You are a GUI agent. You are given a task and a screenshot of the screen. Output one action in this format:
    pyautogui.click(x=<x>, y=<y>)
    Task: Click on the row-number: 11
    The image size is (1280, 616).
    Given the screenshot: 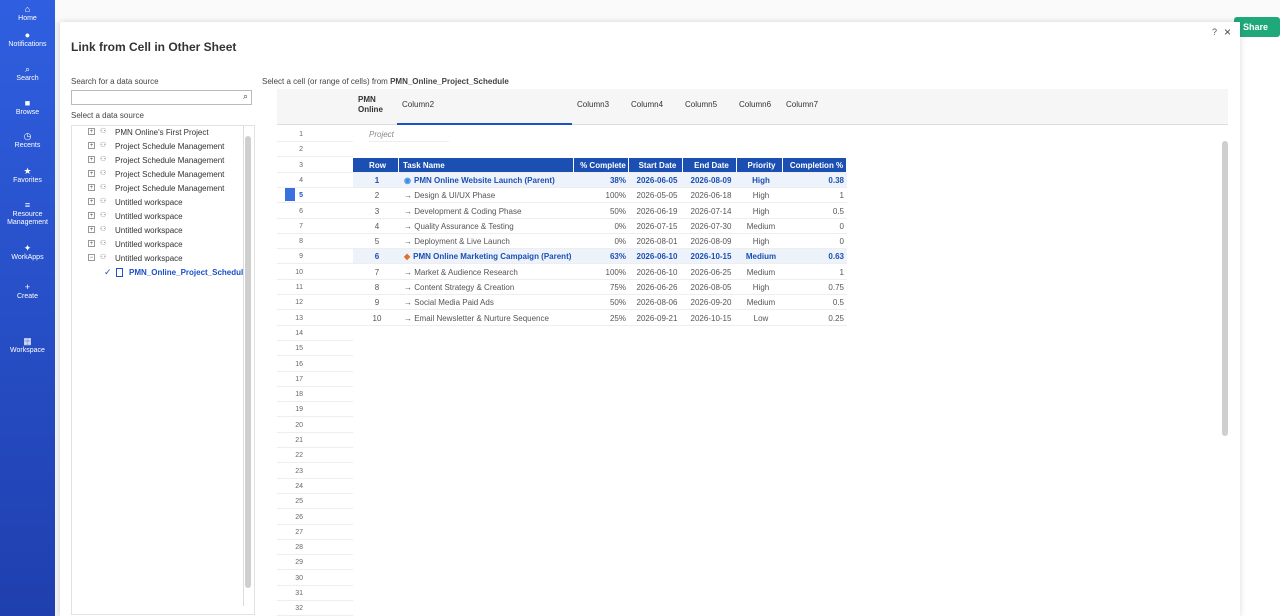 What is the action you would take?
    pyautogui.click(x=315, y=287)
    